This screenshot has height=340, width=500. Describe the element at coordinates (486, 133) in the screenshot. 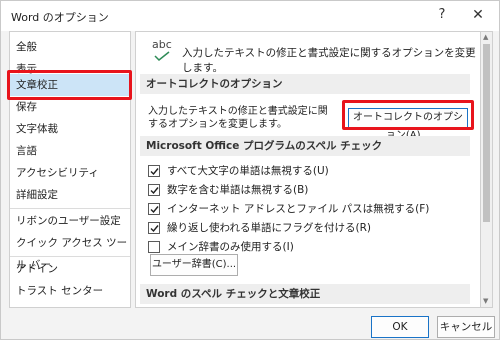

I see `scroll-thumb` at that location.